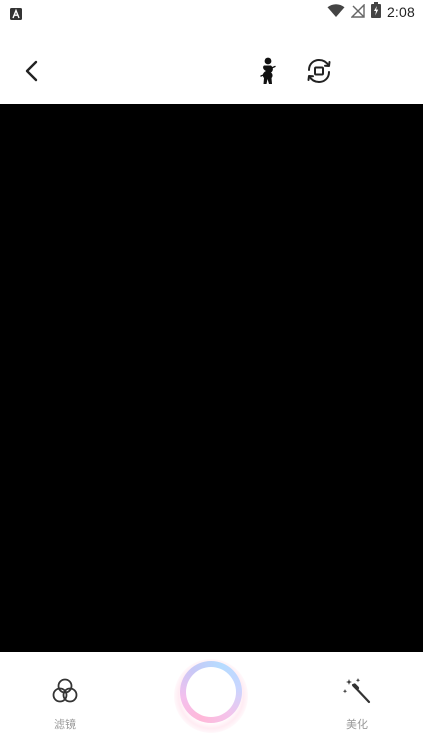 This screenshot has height=754, width=423. I want to click on shutter-inner, so click(211, 692).